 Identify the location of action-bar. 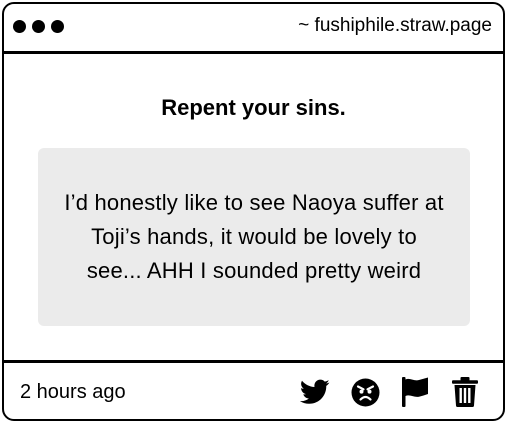
(390, 392).